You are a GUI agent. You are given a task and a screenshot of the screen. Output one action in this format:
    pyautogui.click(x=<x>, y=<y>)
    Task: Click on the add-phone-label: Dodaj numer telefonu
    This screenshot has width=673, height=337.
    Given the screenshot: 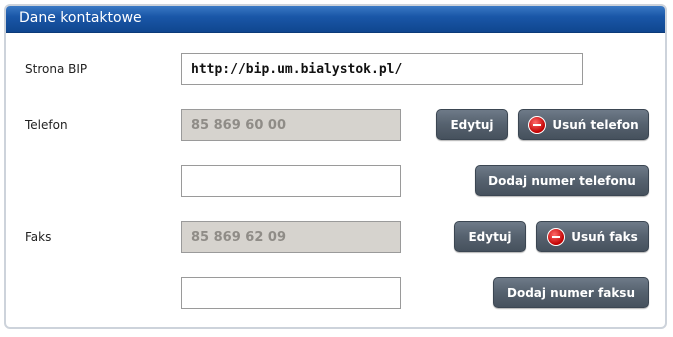 What is the action you would take?
    pyautogui.click(x=562, y=180)
    